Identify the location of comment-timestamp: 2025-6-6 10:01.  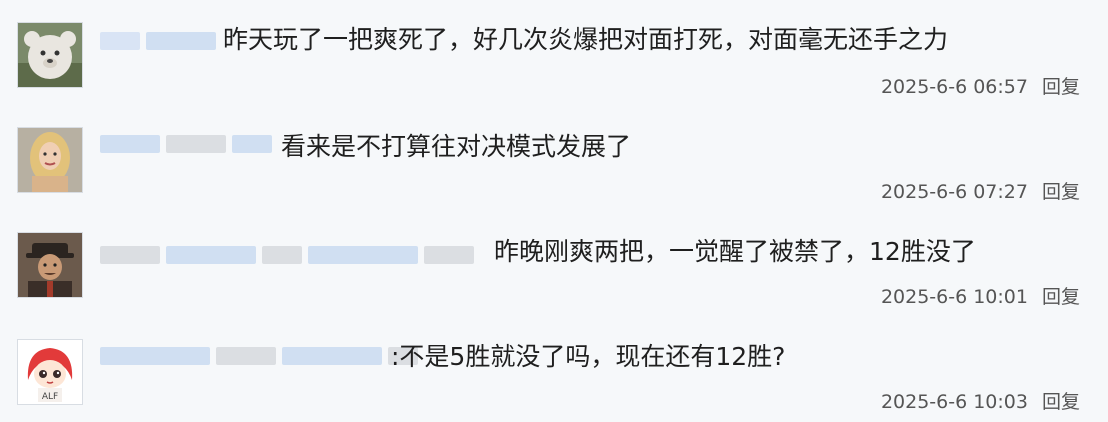
(954, 297).